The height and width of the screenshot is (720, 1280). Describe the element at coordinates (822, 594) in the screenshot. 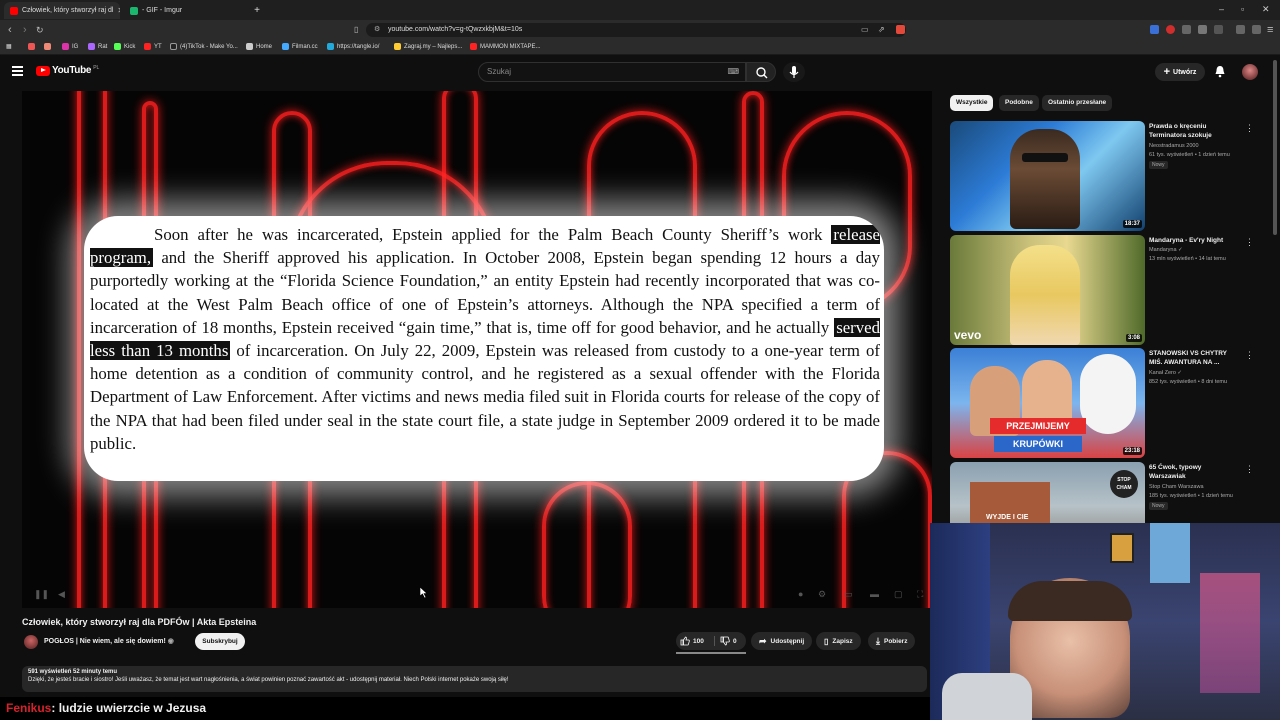

I see `settings-icon: ⚙` at that location.